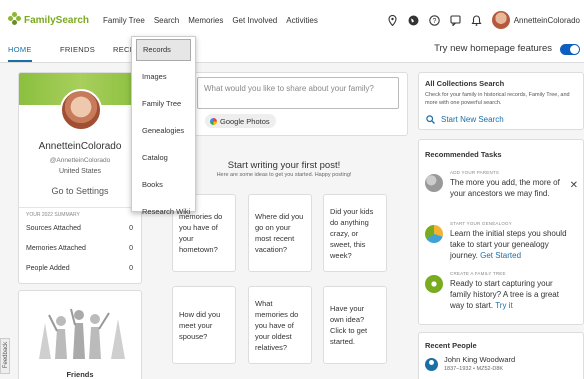 This screenshot has width=584, height=379. Describe the element at coordinates (474, 369) in the screenshot. I see `recent-person-dates: 1837–1932 • MZ52-D8K` at that location.